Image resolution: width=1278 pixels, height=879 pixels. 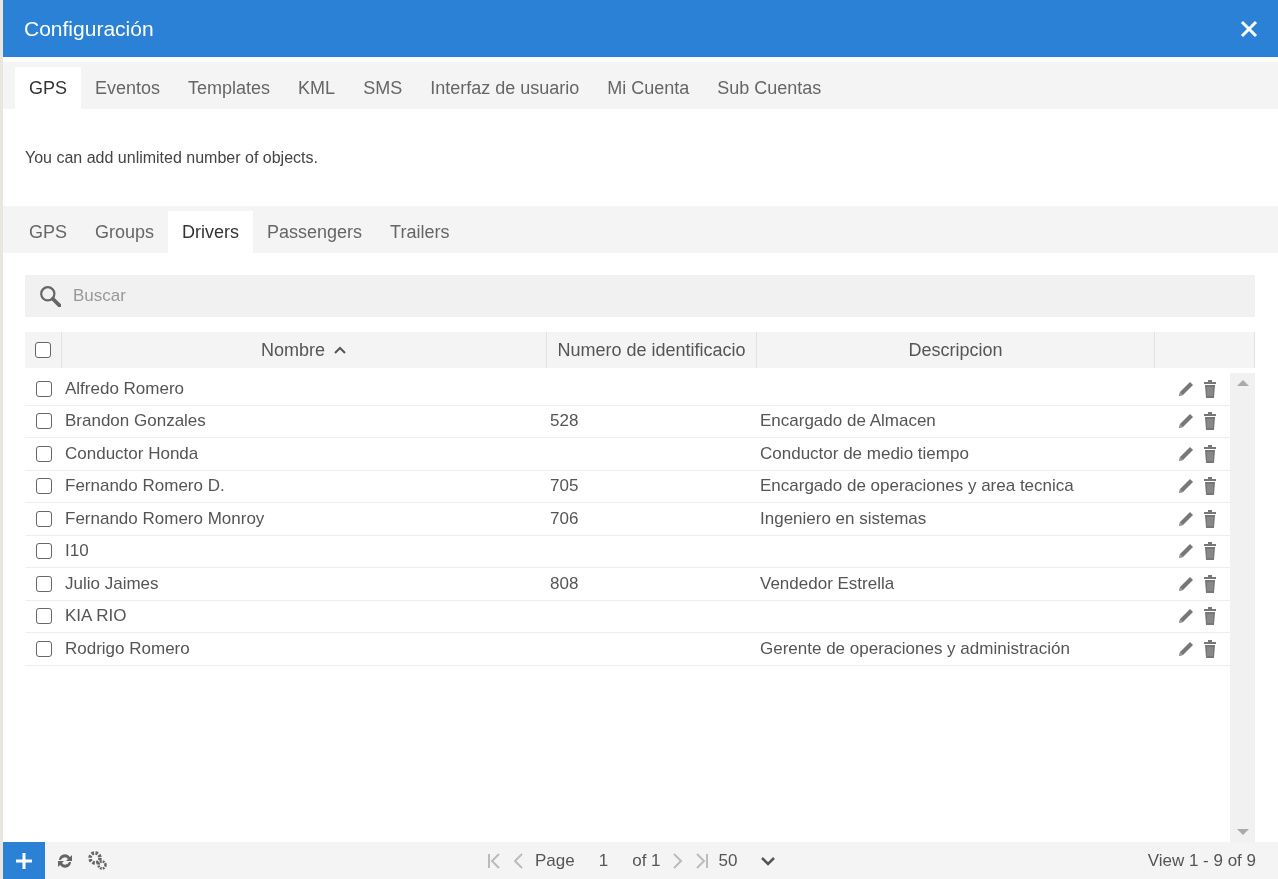 I want to click on table-cell-text: Gerente de operaciones y administración, so click(x=915, y=648).